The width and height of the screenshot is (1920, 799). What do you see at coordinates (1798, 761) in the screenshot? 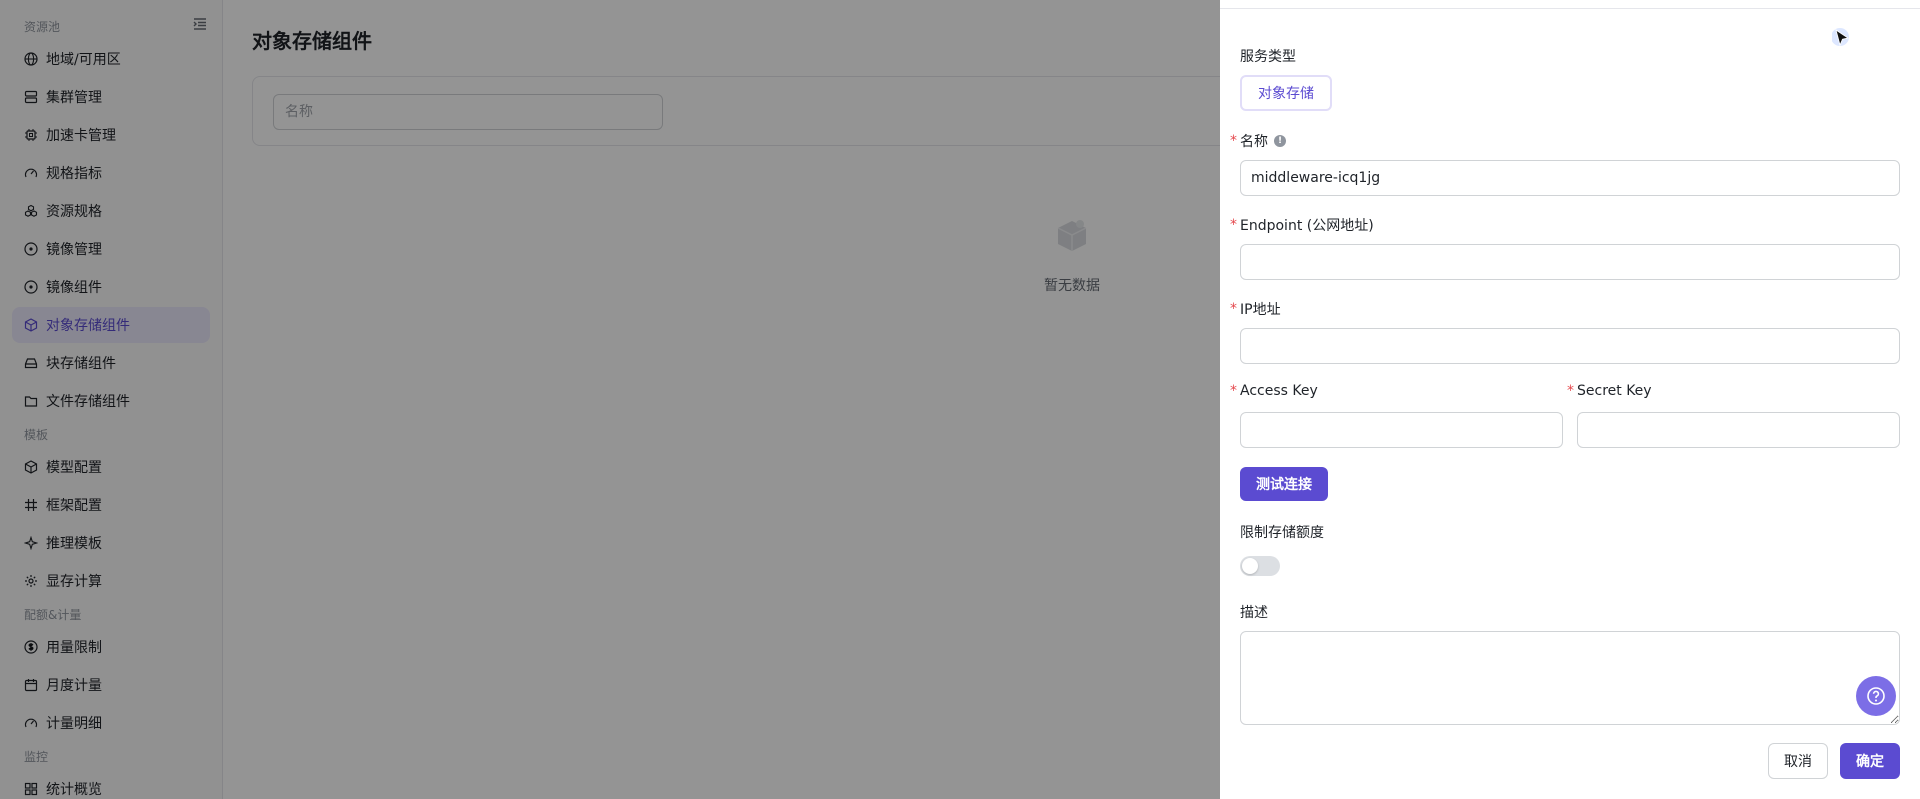
I see `cancel-button: 取消` at bounding box center [1798, 761].